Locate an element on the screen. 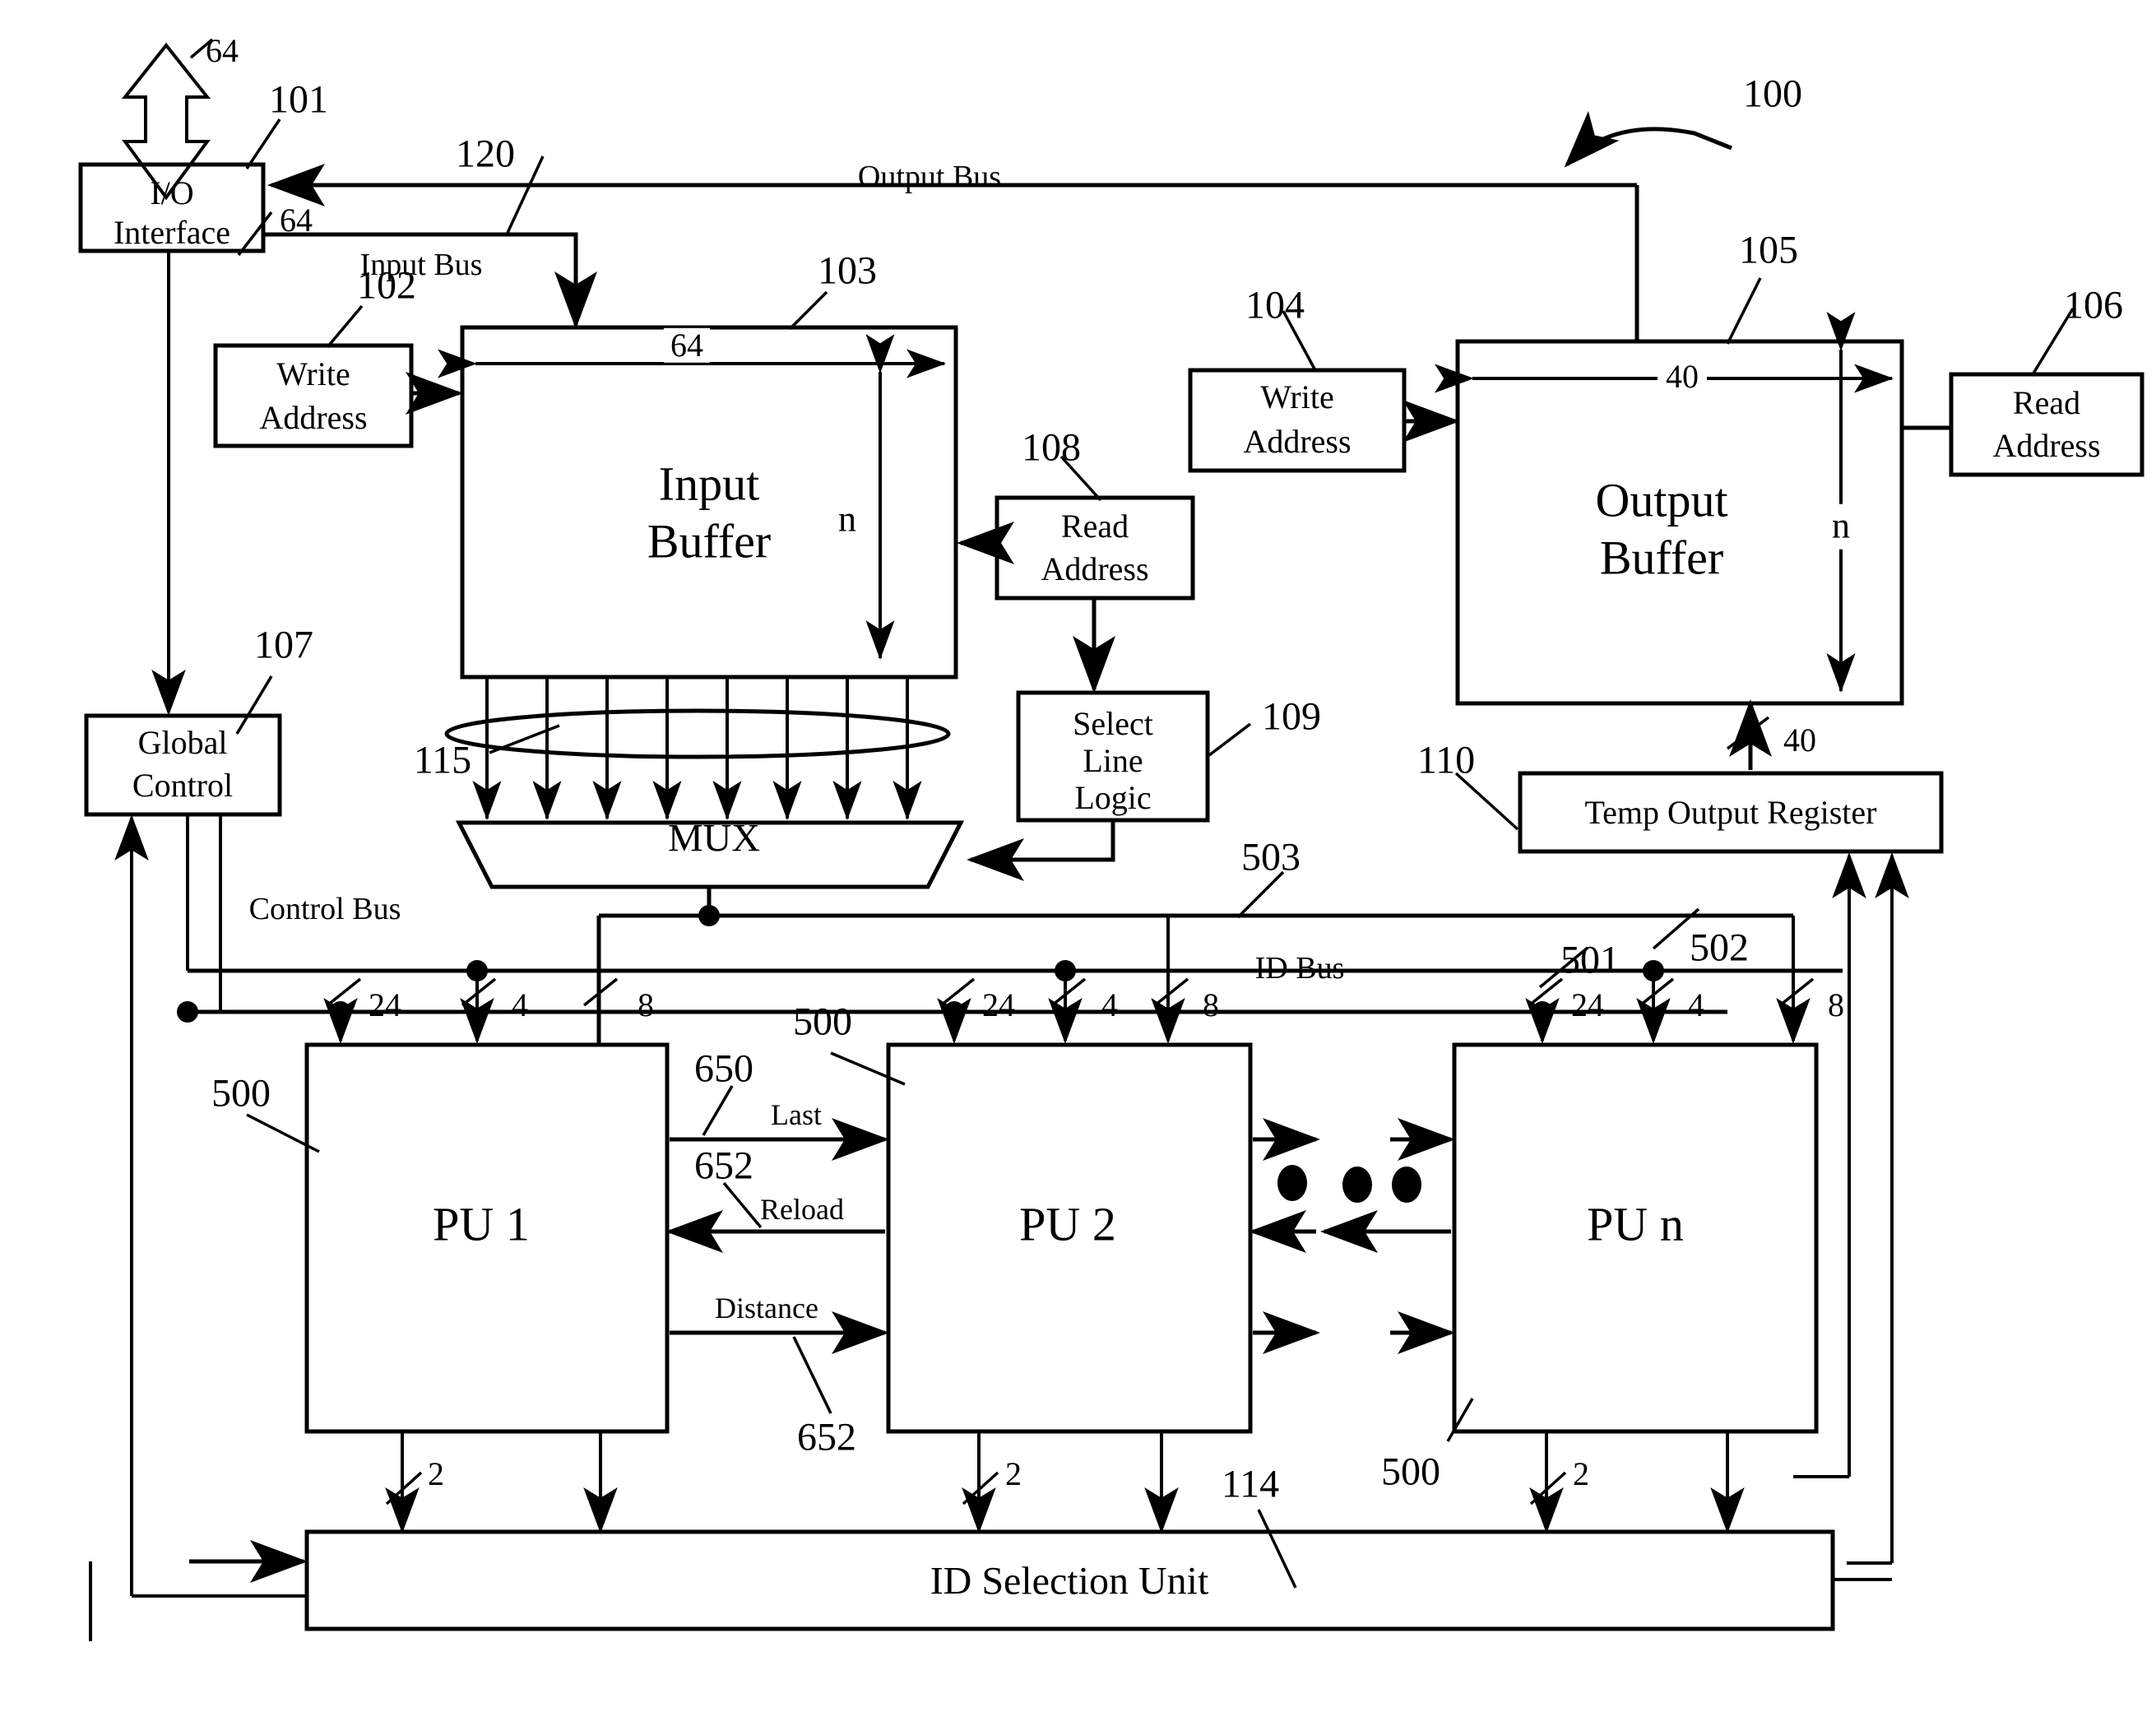  pu1-width-8: 8 is located at coordinates (646, 1004).